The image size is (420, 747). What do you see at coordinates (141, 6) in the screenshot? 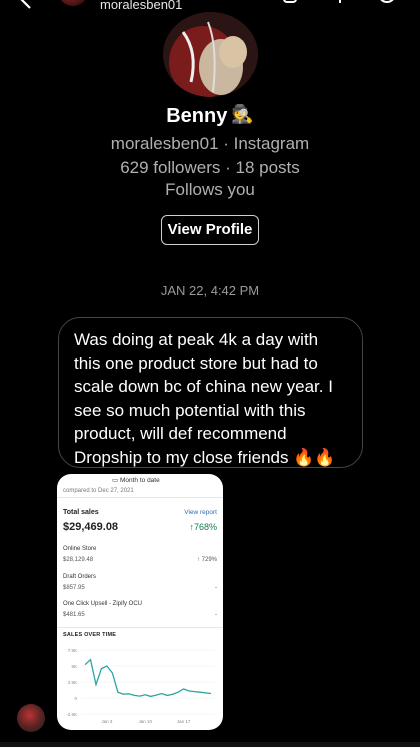
I see `header-username: moralesben01` at bounding box center [141, 6].